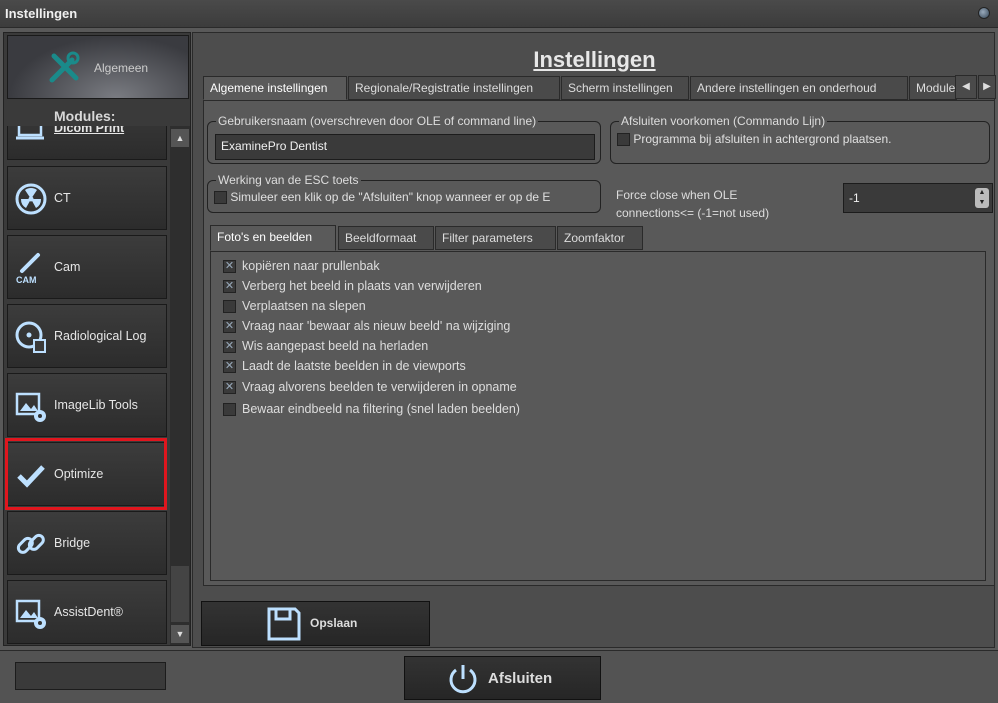 Image resolution: width=998 pixels, height=703 pixels. What do you see at coordinates (284, 624) in the screenshot?
I see `floppy-disk-icon` at bounding box center [284, 624].